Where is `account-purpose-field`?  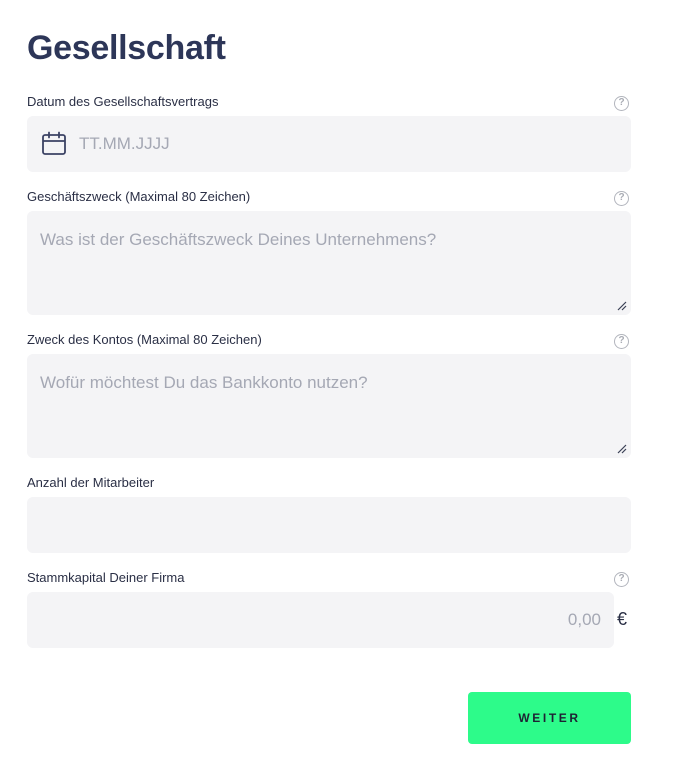 account-purpose-field is located at coordinates (329, 406).